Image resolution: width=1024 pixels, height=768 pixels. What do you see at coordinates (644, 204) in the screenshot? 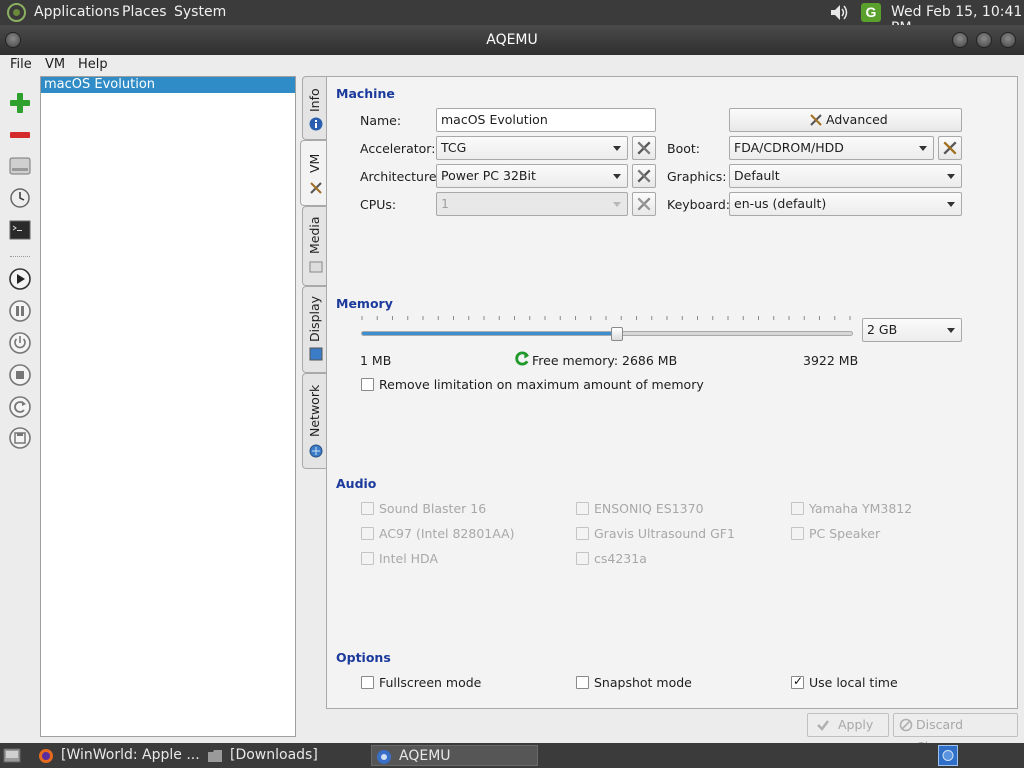
I see `cpus-settings-button` at bounding box center [644, 204].